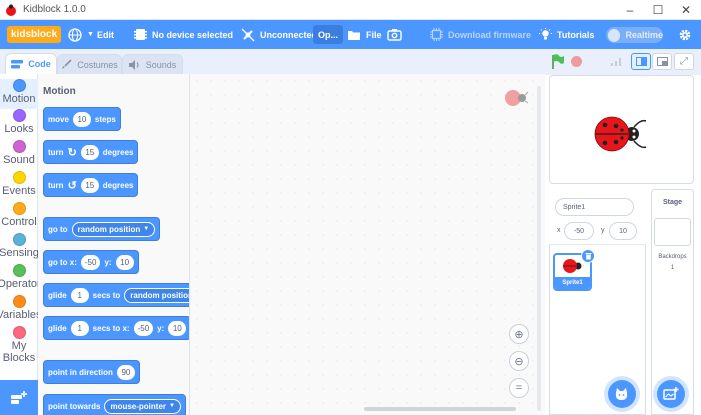  I want to click on category-label: Events, so click(19, 191).